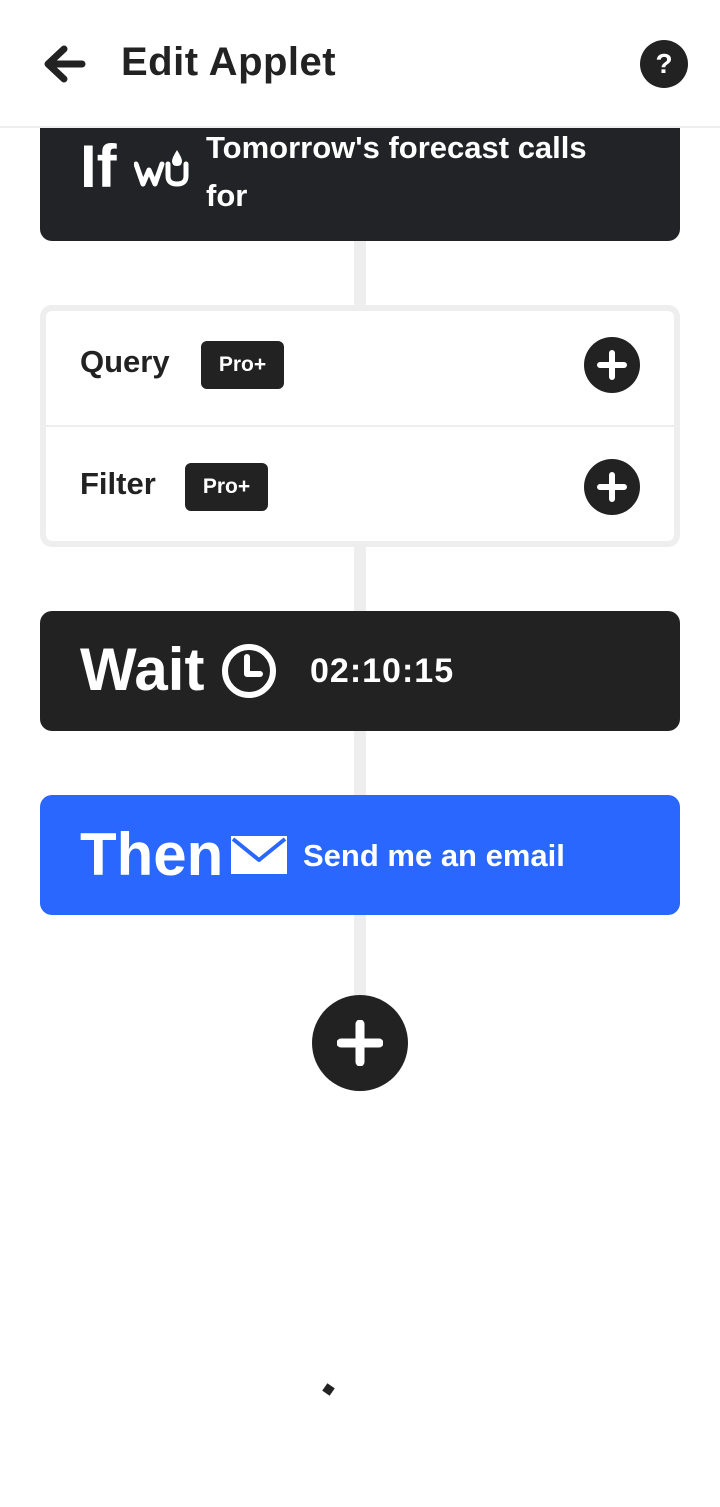 This screenshot has width=720, height=1507. Describe the element at coordinates (226, 487) in the screenshot. I see `filter-pro-badge: Pro+` at that location.